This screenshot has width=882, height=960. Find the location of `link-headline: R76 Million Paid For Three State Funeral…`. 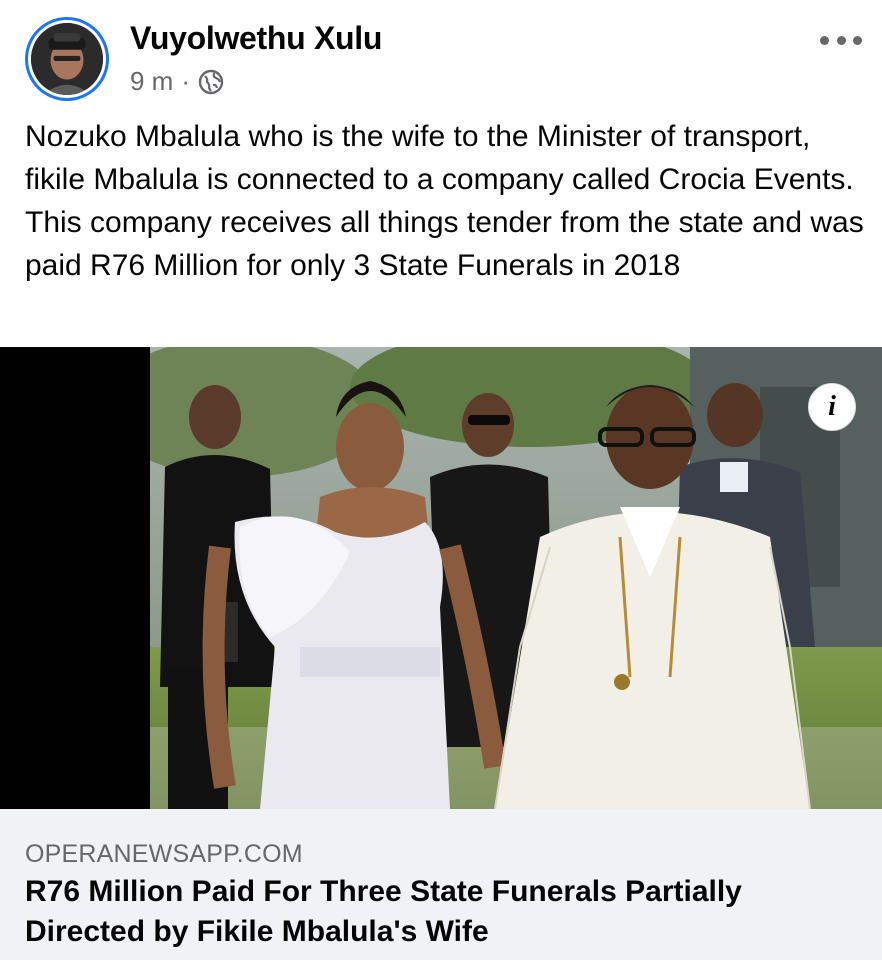

link-headline: R76 Million Paid For Three State Funeral… is located at coordinates (445, 912).